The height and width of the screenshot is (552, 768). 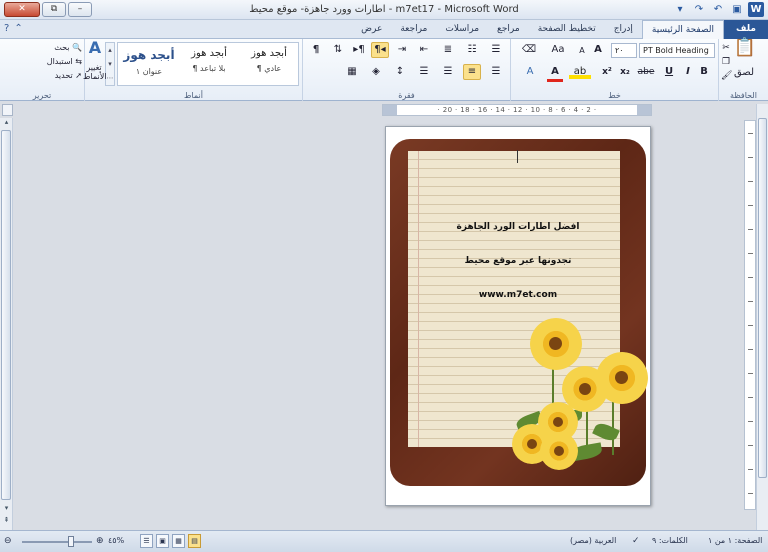 I want to click on style-normal-name: ¶ عادي, so click(x=269, y=68).